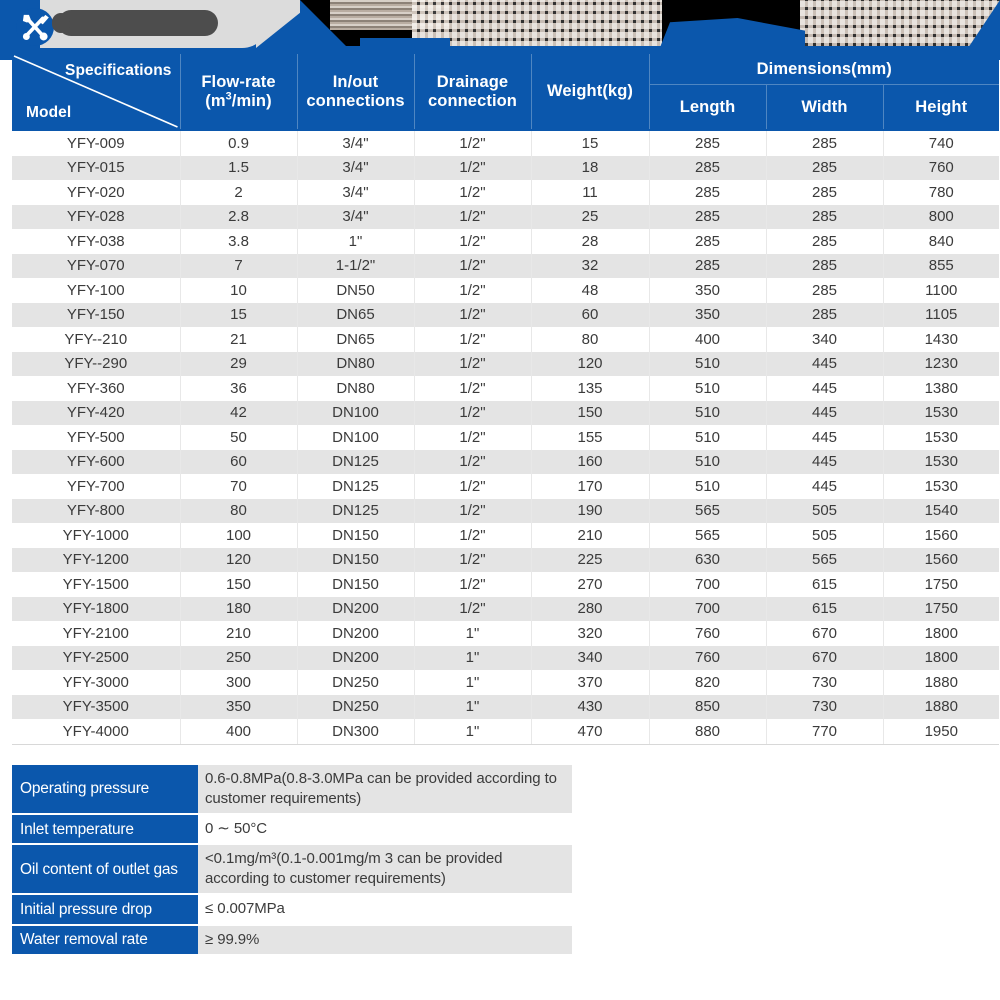  What do you see at coordinates (473, 92) in the screenshot?
I see `header-drainage-connection: Drainage connection` at bounding box center [473, 92].